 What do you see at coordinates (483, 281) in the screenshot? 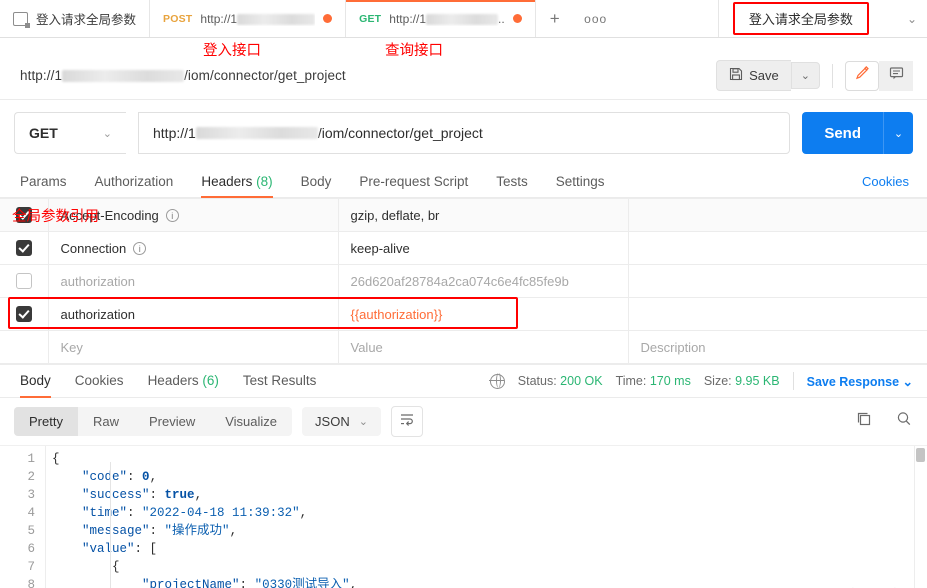
I see `header-value-cell: 26d620af28784a2ca074c6e4fc85fe9b` at bounding box center [483, 281].